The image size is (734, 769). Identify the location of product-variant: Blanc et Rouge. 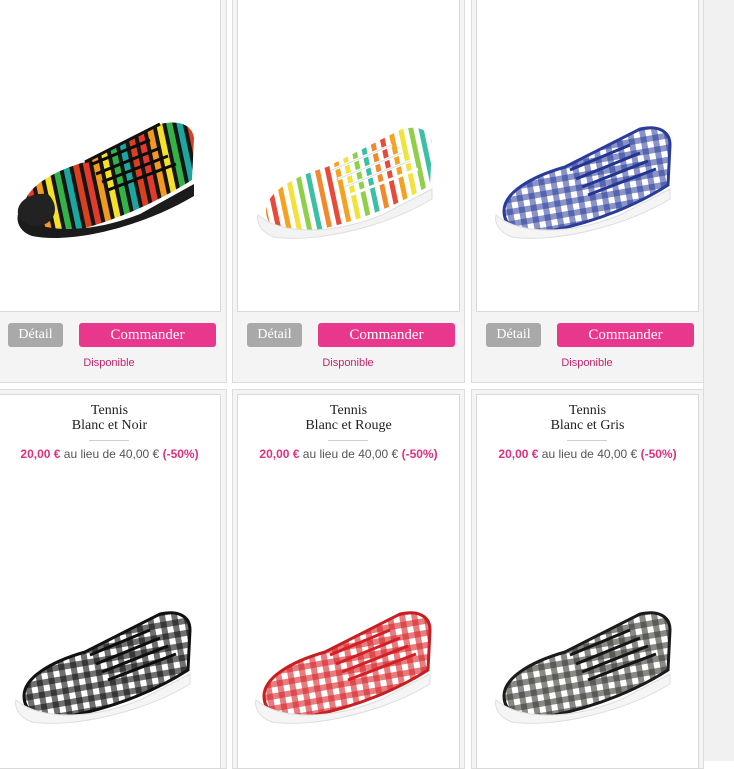
(348, 425).